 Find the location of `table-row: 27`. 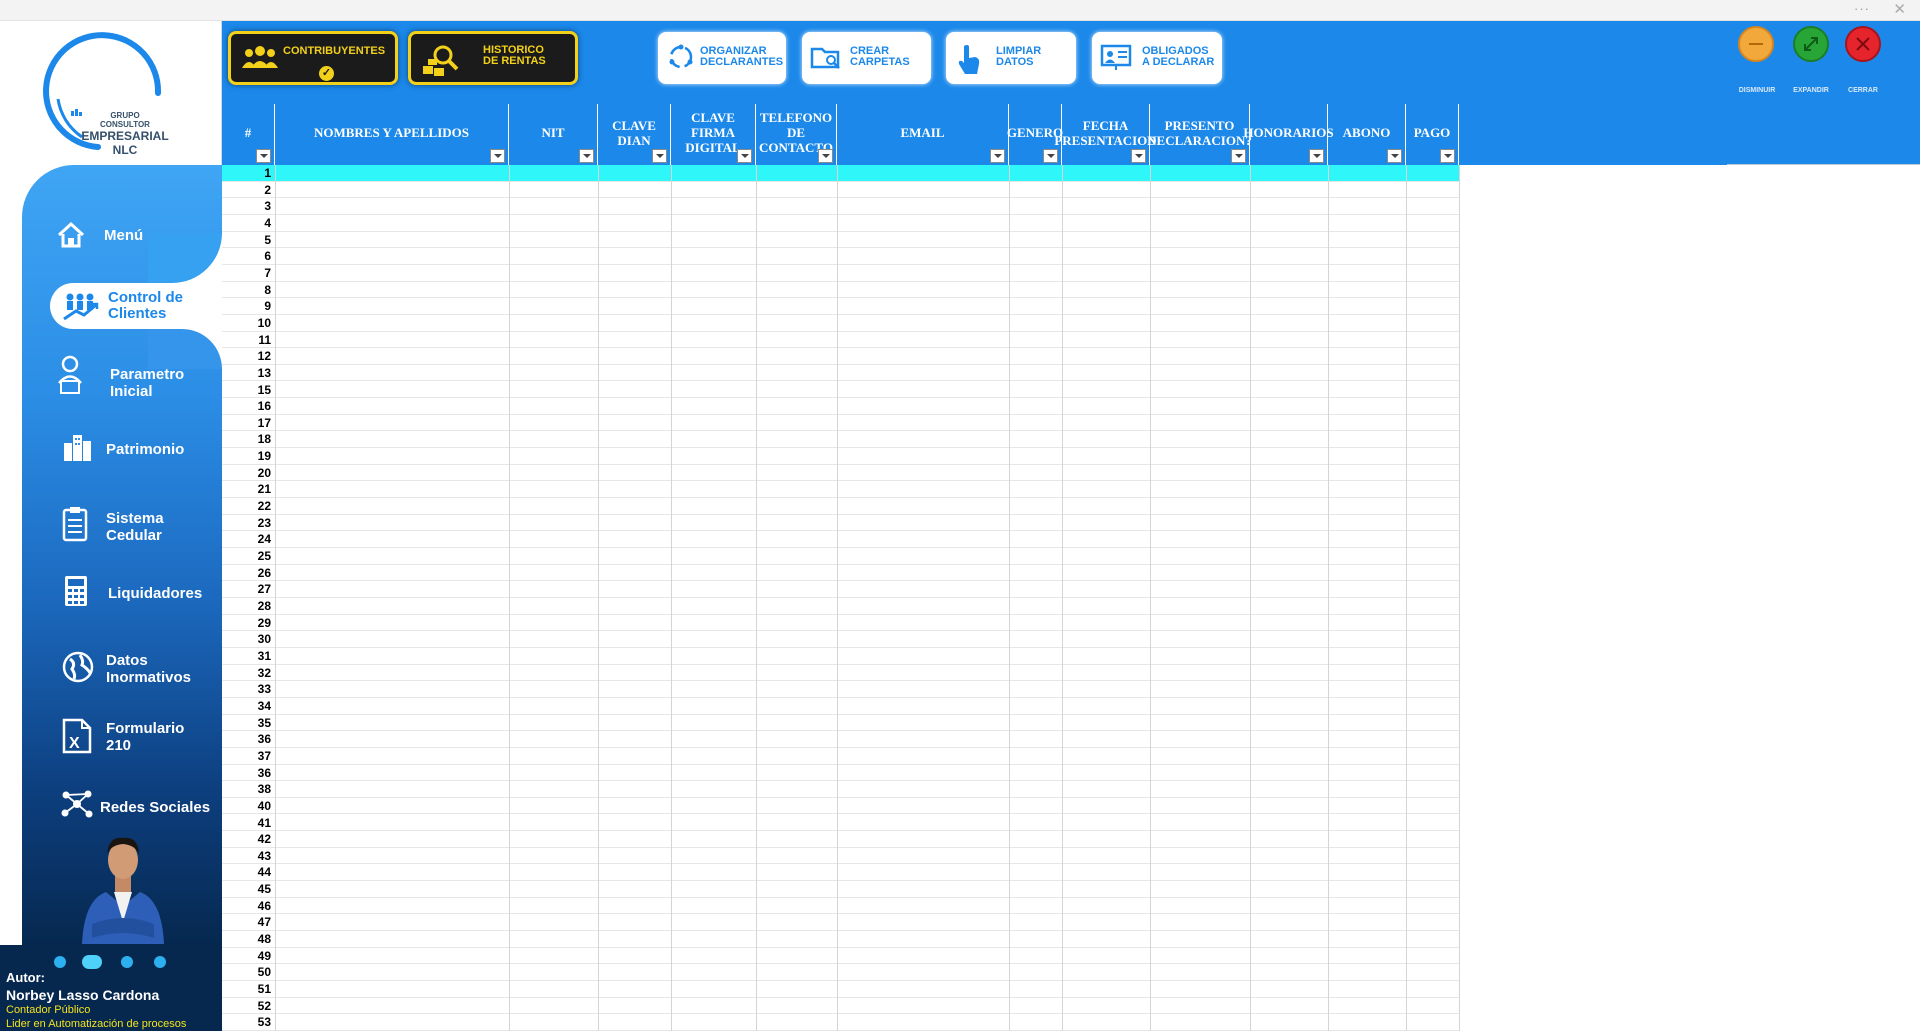

table-row: 27 is located at coordinates (840, 589).